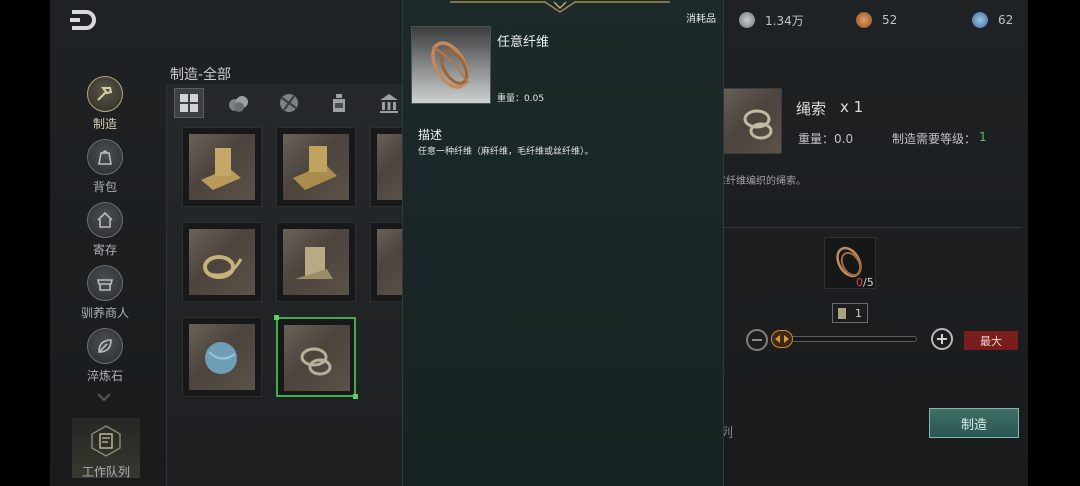  I want to click on hammer-icon, so click(105, 94).